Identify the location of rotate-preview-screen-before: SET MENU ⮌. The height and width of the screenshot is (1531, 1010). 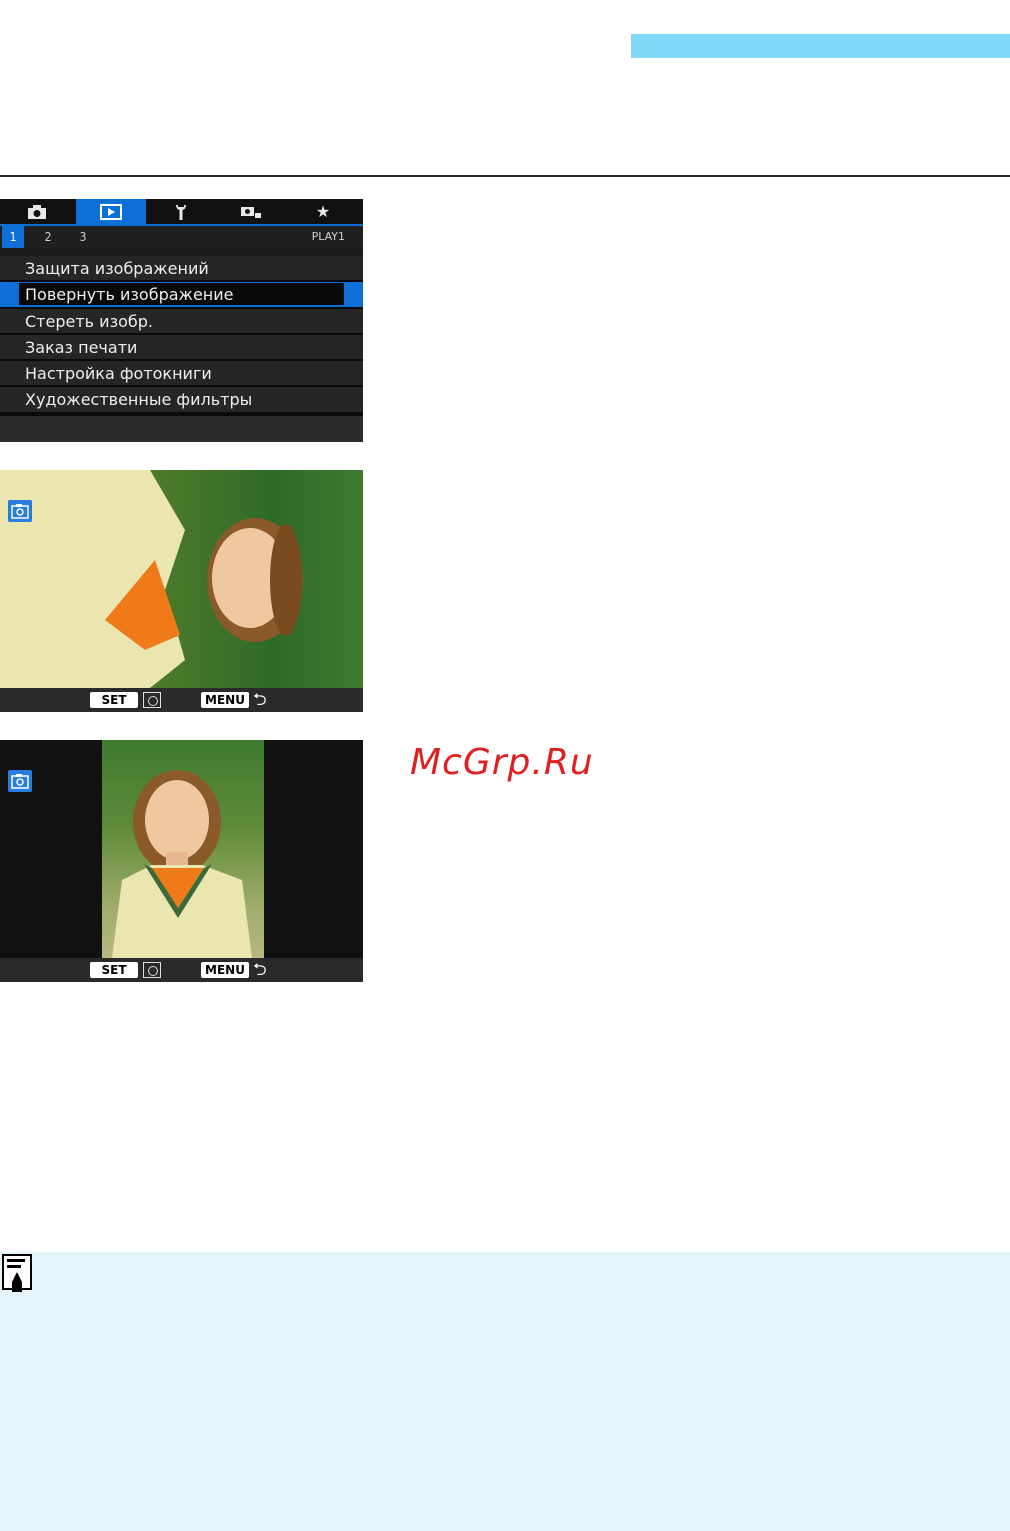
(181, 591).